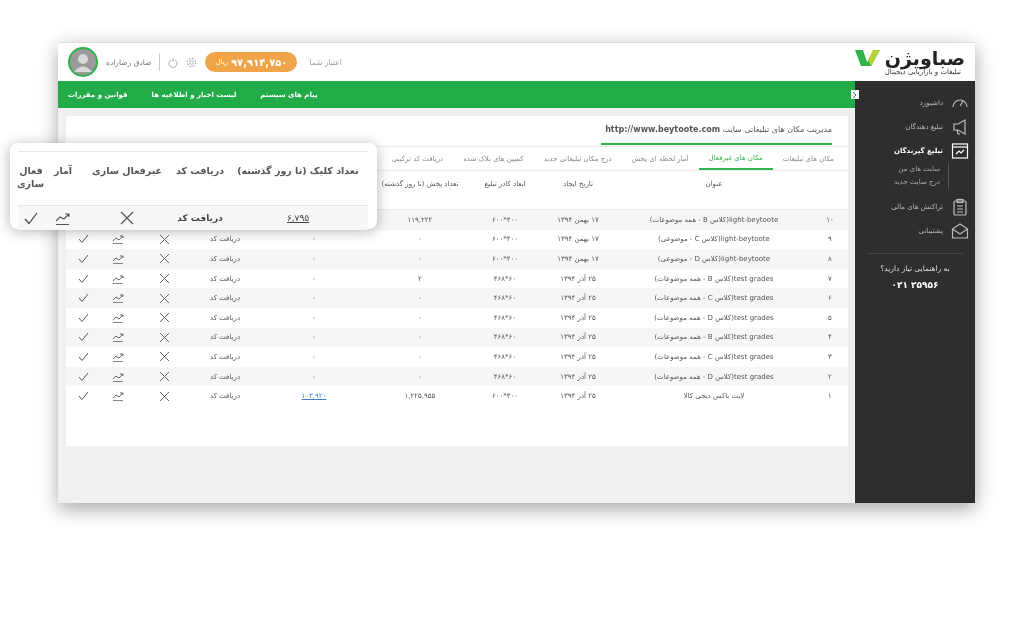 This screenshot has width=1034, height=628. I want to click on column-header: فعال سازی, so click(31, 177).